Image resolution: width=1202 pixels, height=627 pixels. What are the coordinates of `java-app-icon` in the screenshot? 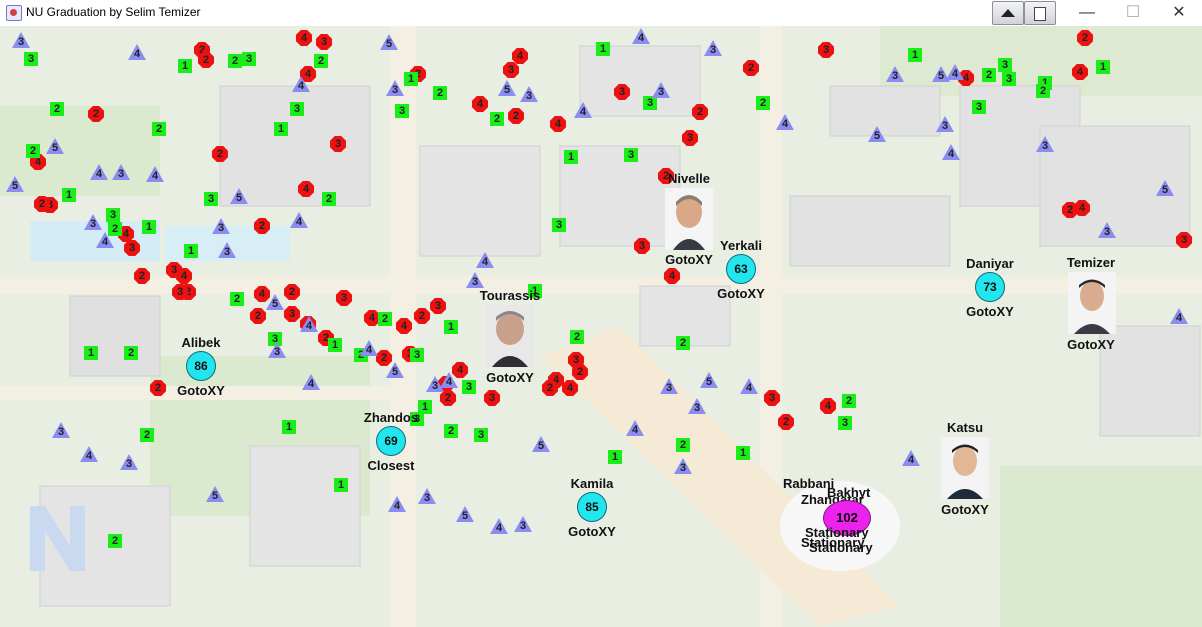 It's located at (14, 13).